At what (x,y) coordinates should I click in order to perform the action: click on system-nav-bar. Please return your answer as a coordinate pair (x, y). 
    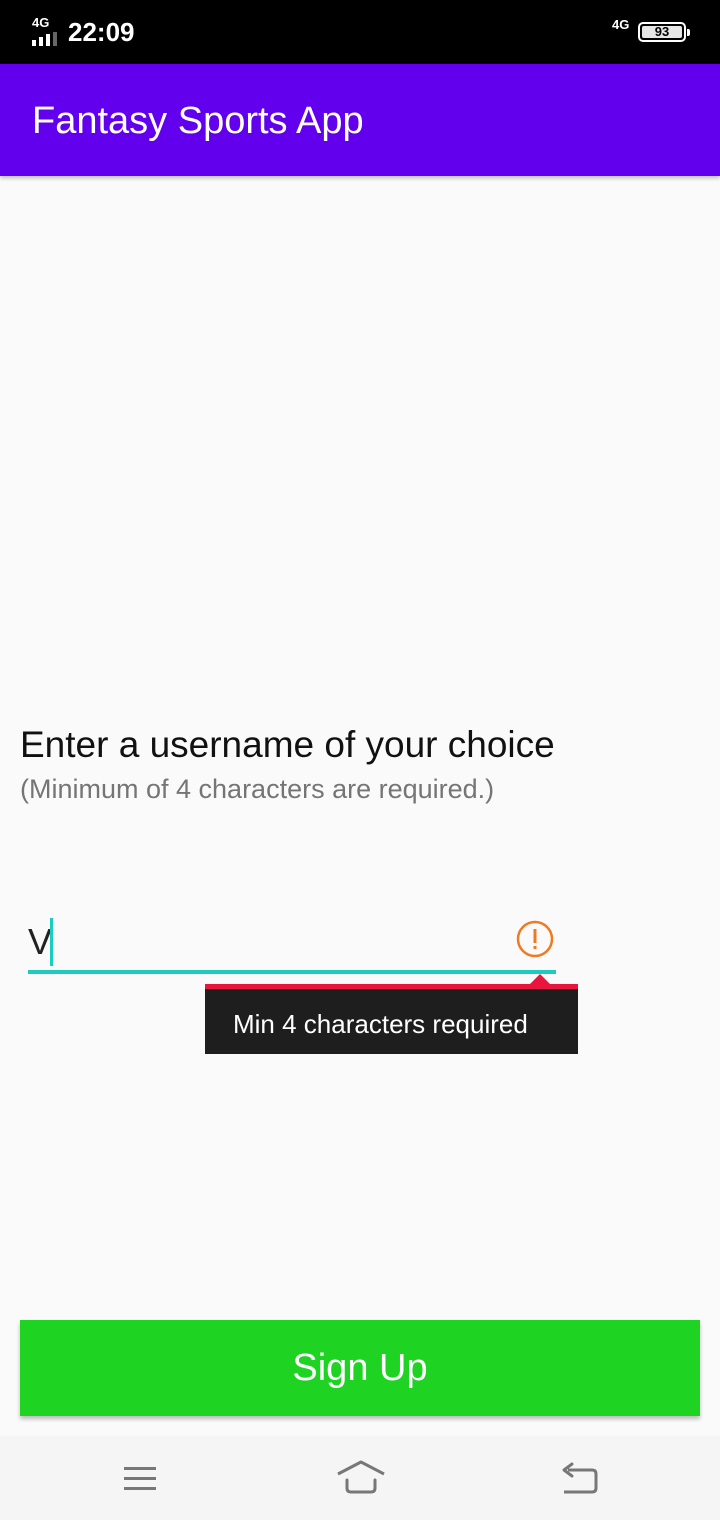
    Looking at the image, I should click on (360, 1478).